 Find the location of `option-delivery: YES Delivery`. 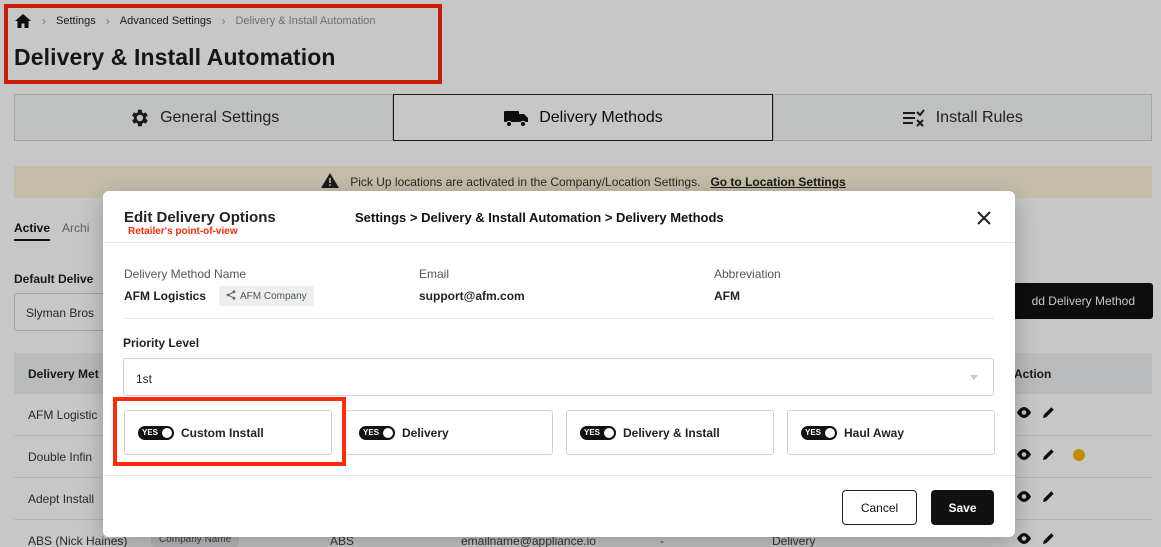

option-delivery: YES Delivery is located at coordinates (449, 432).